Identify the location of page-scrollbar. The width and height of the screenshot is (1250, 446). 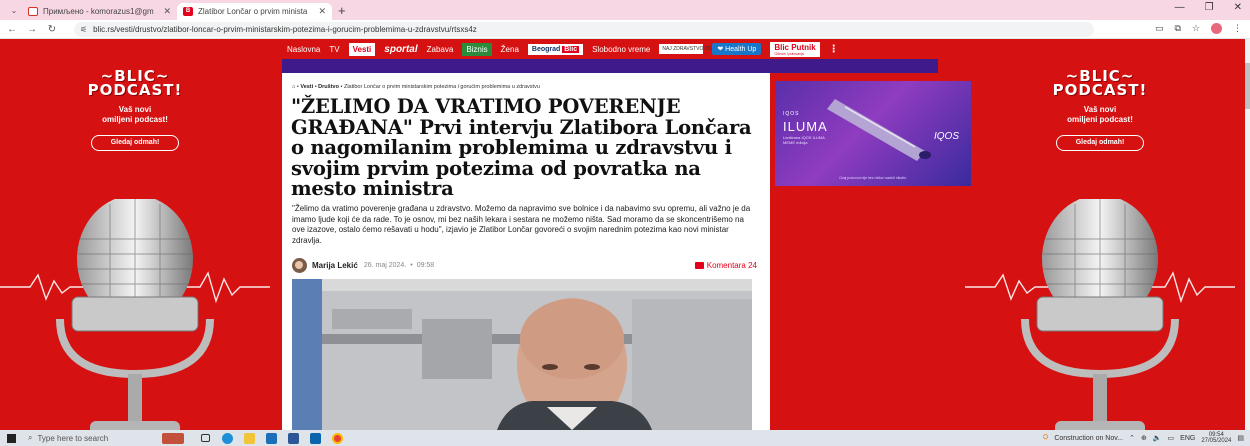
(1247, 234).